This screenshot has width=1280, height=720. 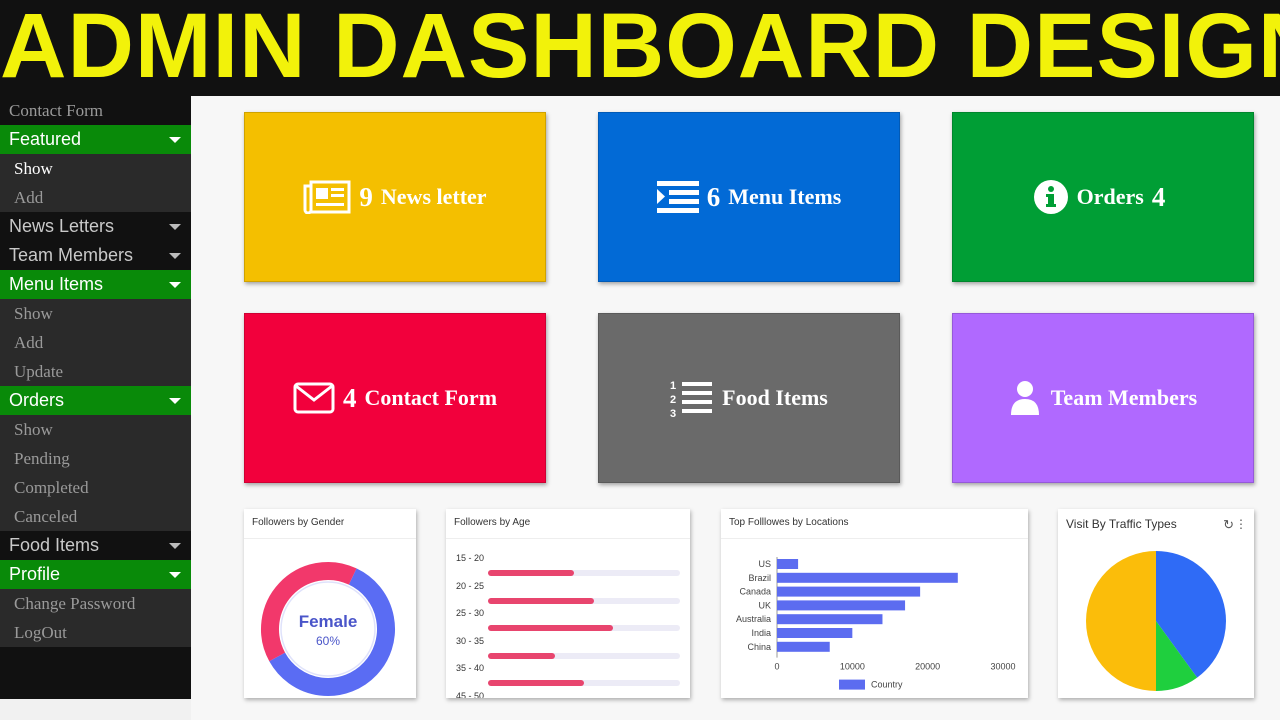 I want to click on location-tick-label: China, so click(x=759, y=647).